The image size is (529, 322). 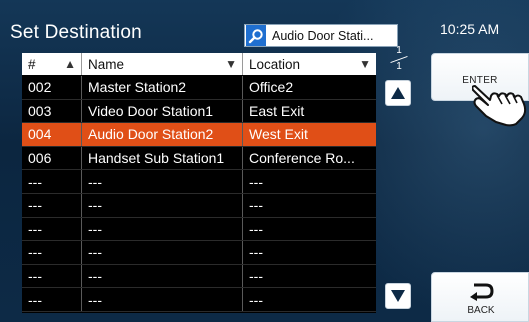 What do you see at coordinates (52, 87) in the screenshot?
I see `row-number-cell: 002` at bounding box center [52, 87].